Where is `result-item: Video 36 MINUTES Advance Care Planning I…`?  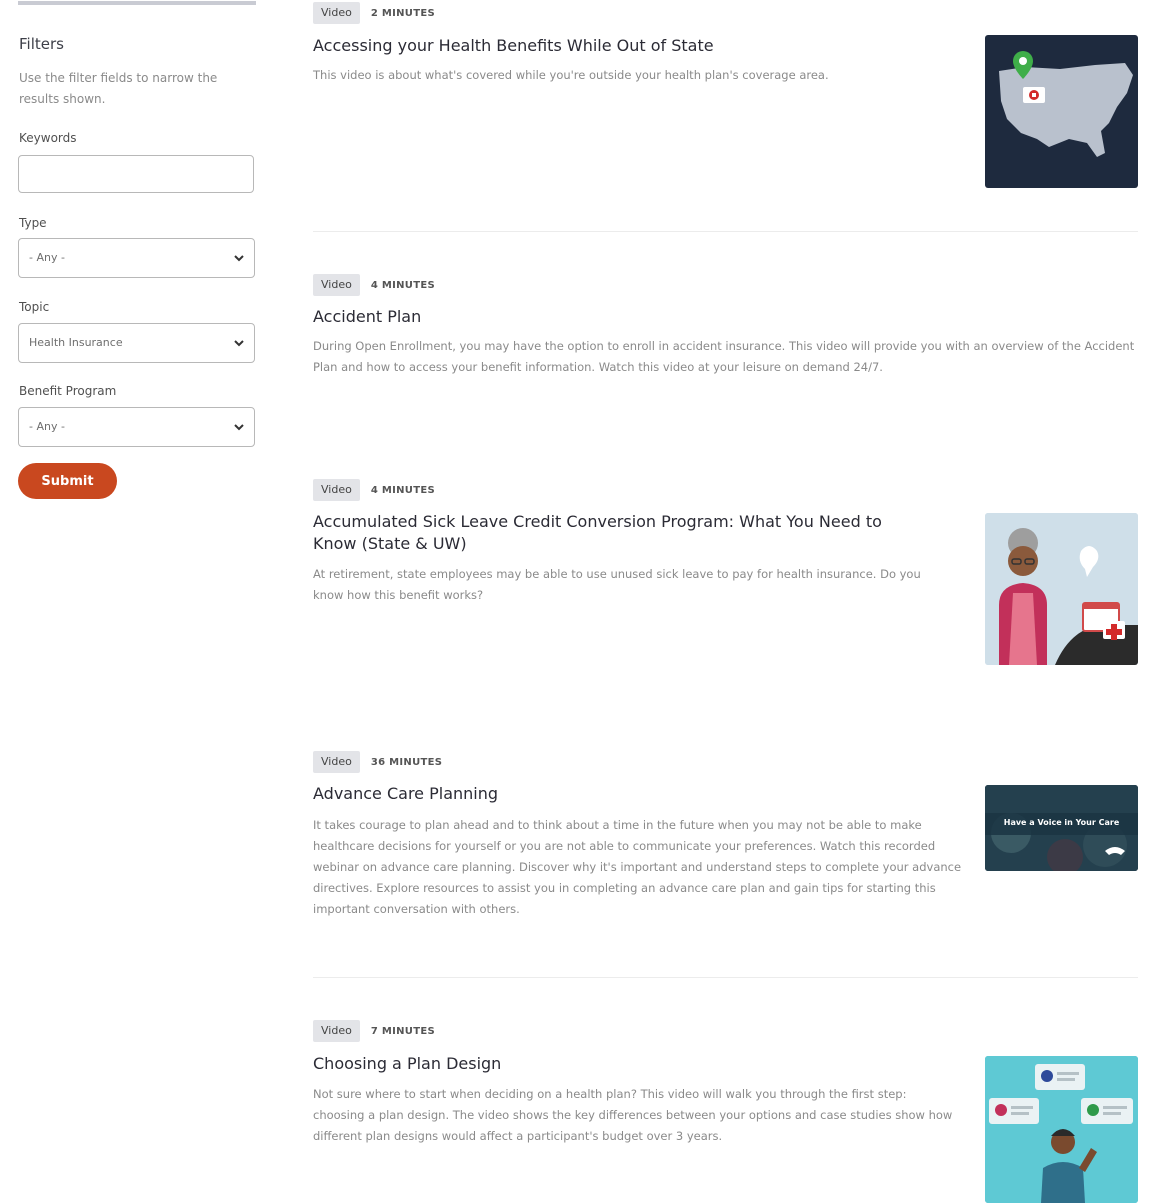 result-item: Video 36 MINUTES Advance Care Planning I… is located at coordinates (726, 841).